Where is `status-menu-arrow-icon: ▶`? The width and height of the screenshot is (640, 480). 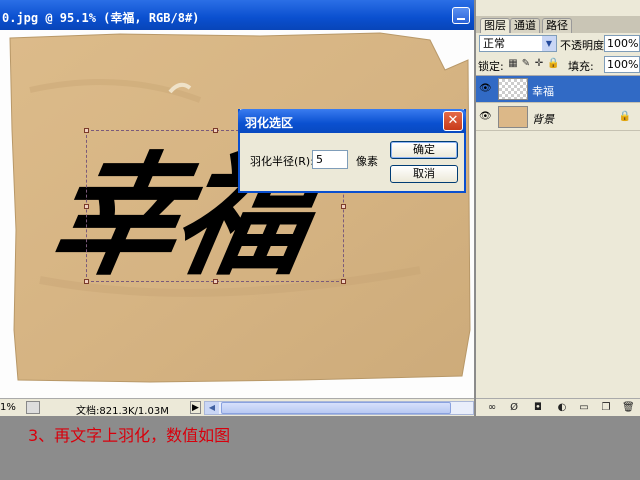
status-menu-arrow-icon: ▶ is located at coordinates (195, 407).